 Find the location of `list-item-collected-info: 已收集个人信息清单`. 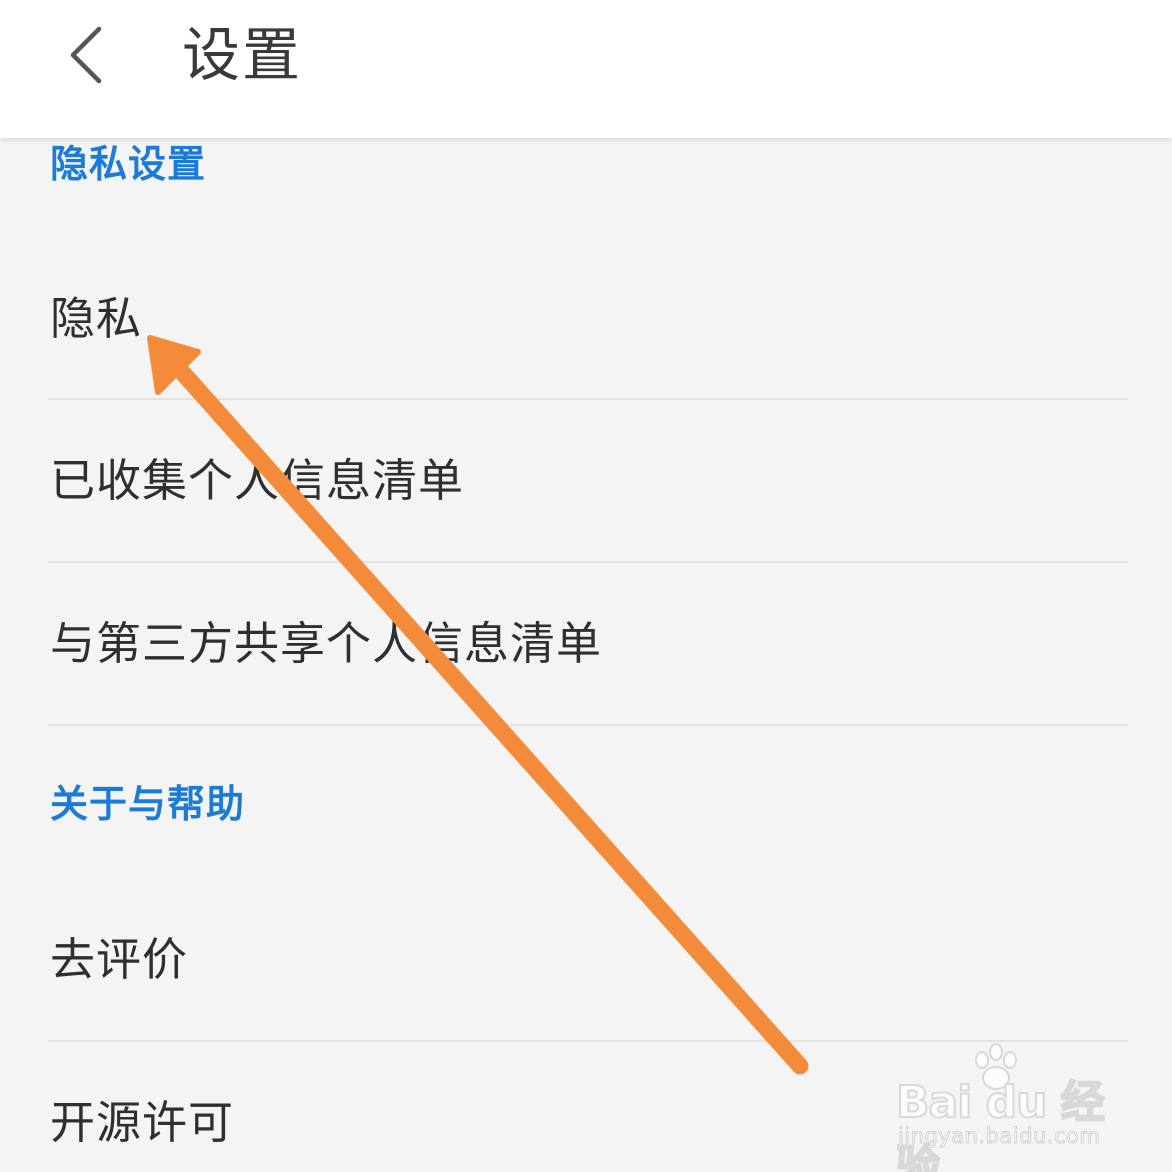

list-item-collected-info: 已收集个人信息清单 is located at coordinates (588, 480).